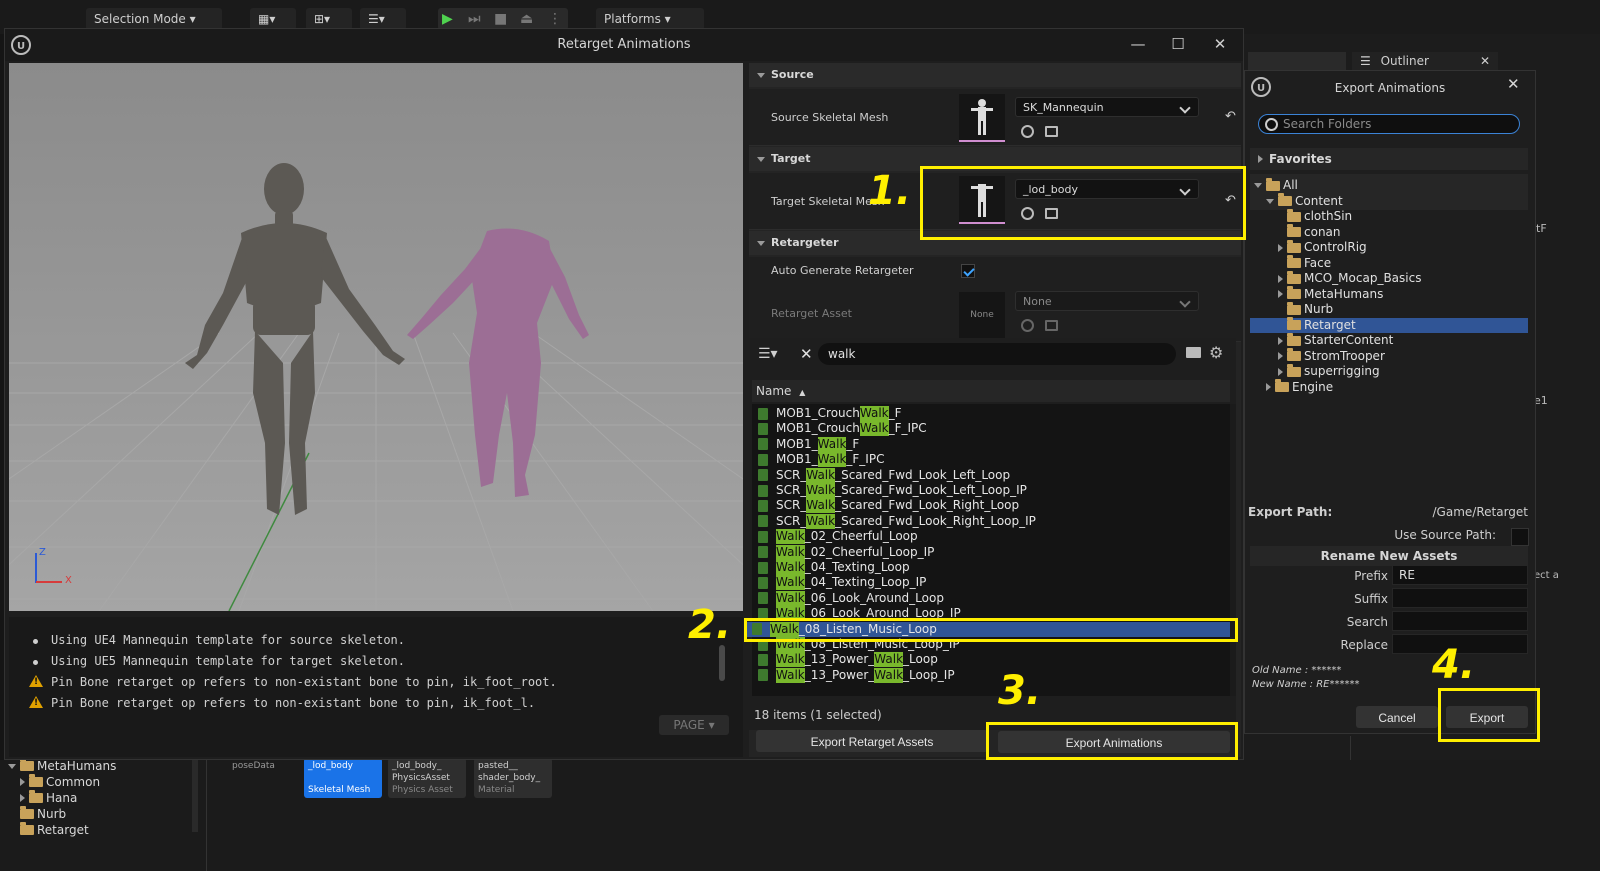 The height and width of the screenshot is (871, 1600). What do you see at coordinates (808, 444) in the screenshot?
I see `animation-item: MOB1_ Walk _F` at bounding box center [808, 444].